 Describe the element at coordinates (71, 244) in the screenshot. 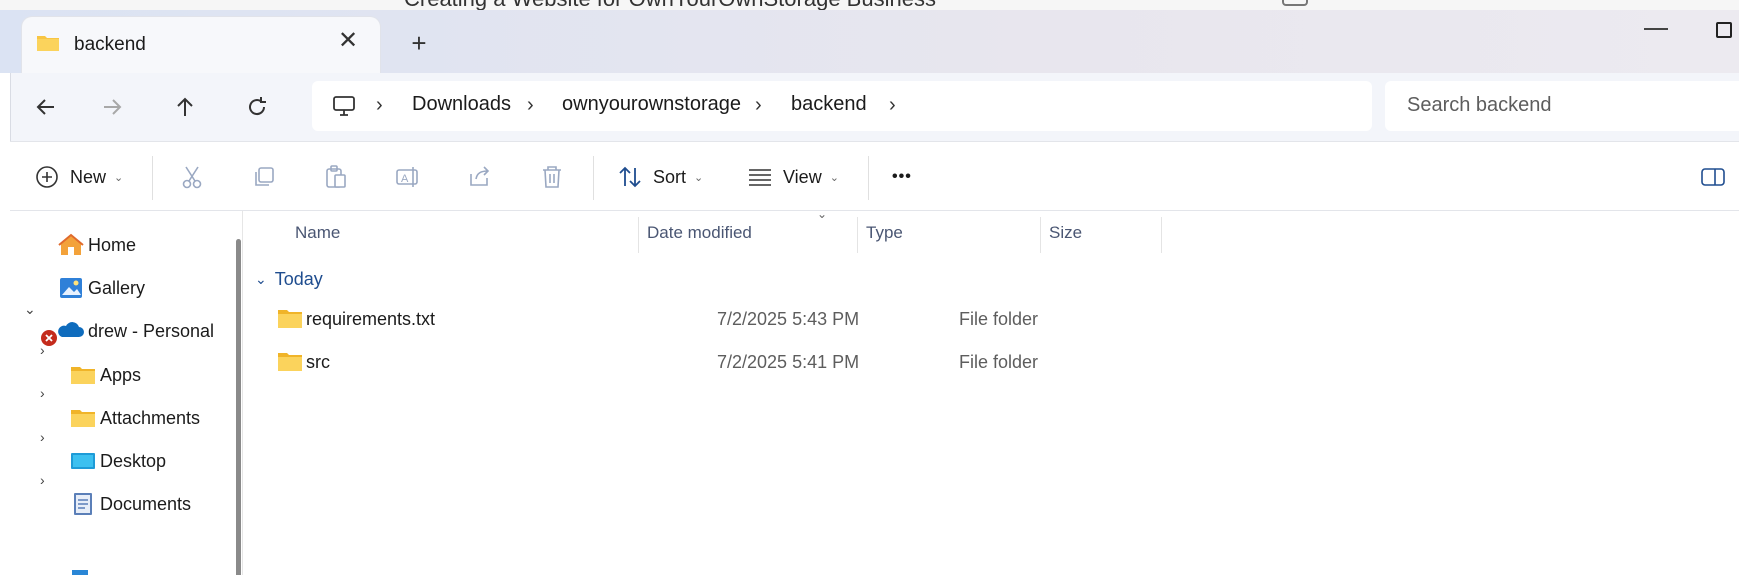

I see `home-icon` at that location.